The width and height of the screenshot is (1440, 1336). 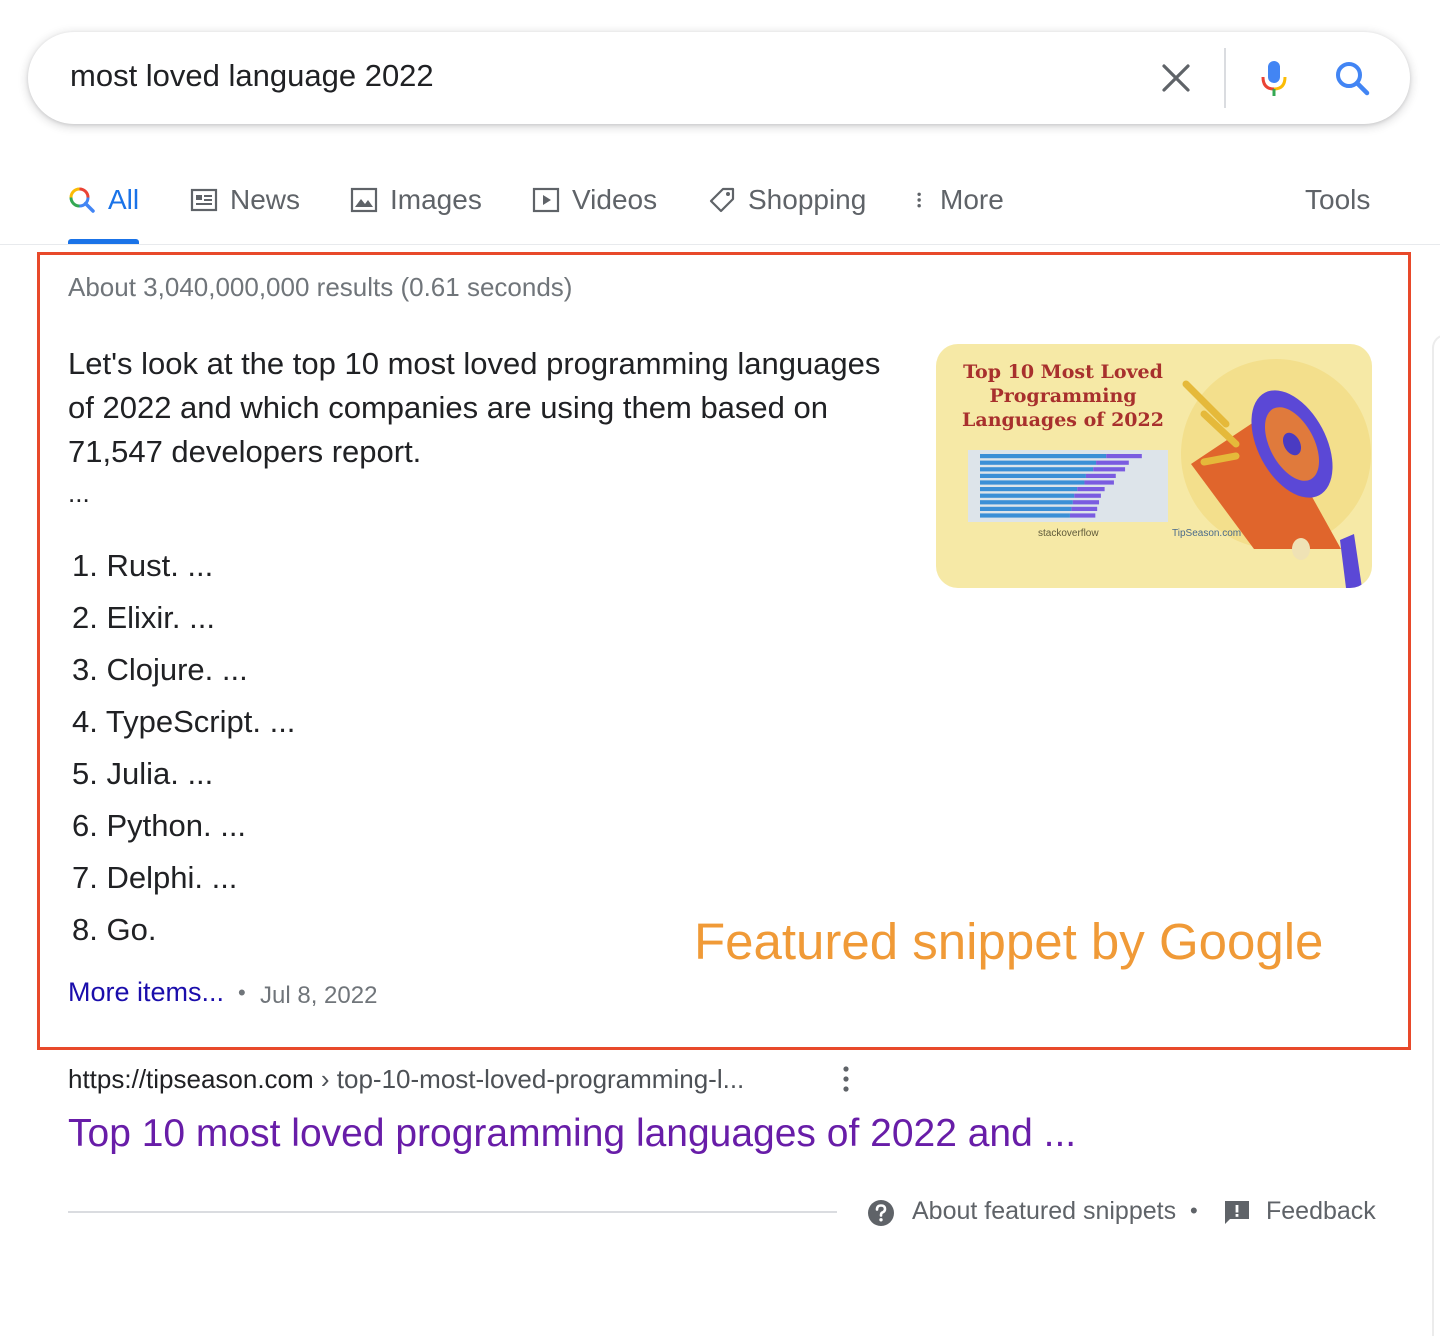 I want to click on search-icon, so click(x=1352, y=78).